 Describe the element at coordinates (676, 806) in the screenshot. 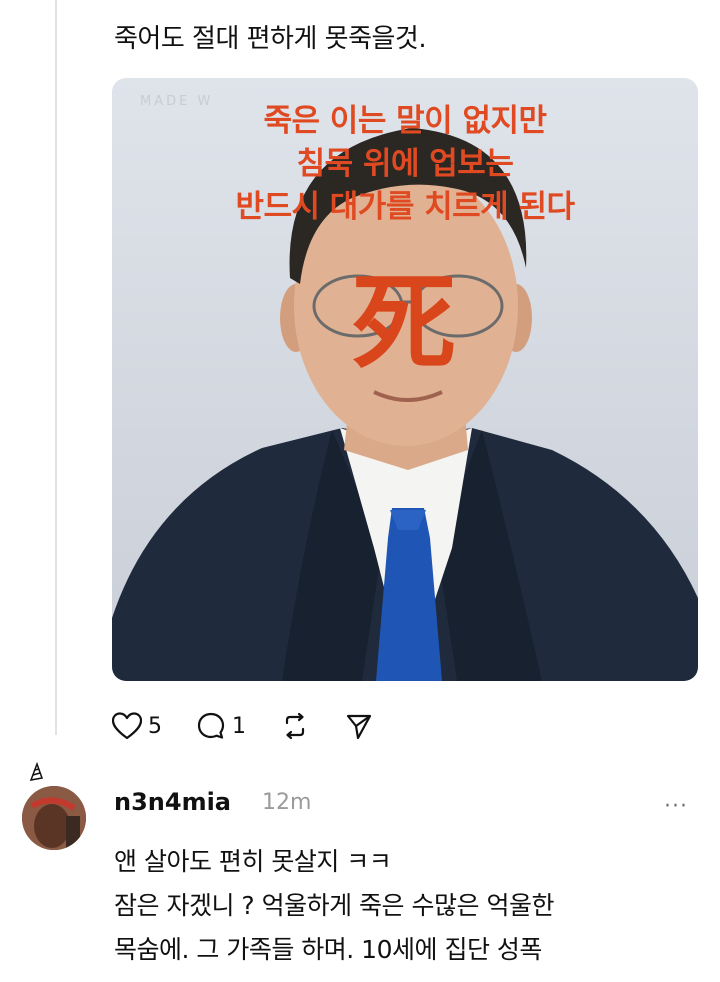

I see `more-options-icon: ···` at that location.